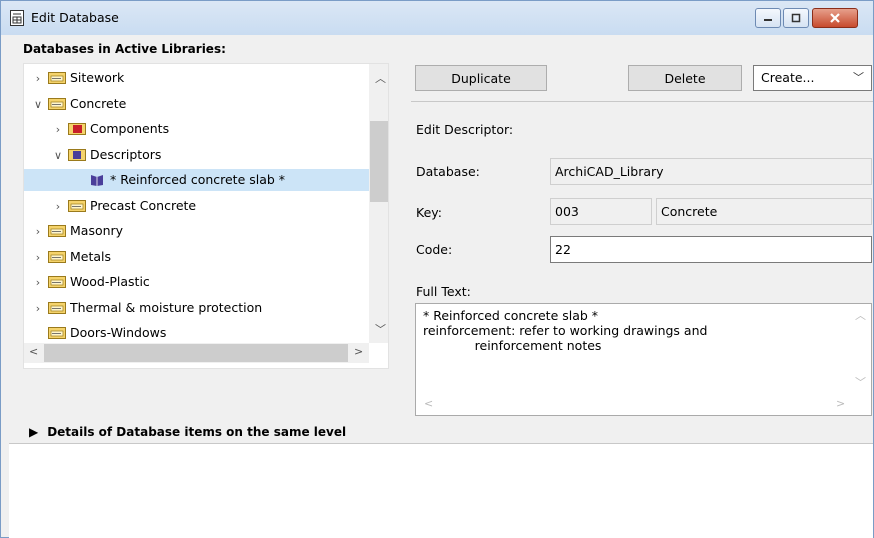 The height and width of the screenshot is (538, 874). Describe the element at coordinates (711, 249) in the screenshot. I see `code-input: 22` at that location.